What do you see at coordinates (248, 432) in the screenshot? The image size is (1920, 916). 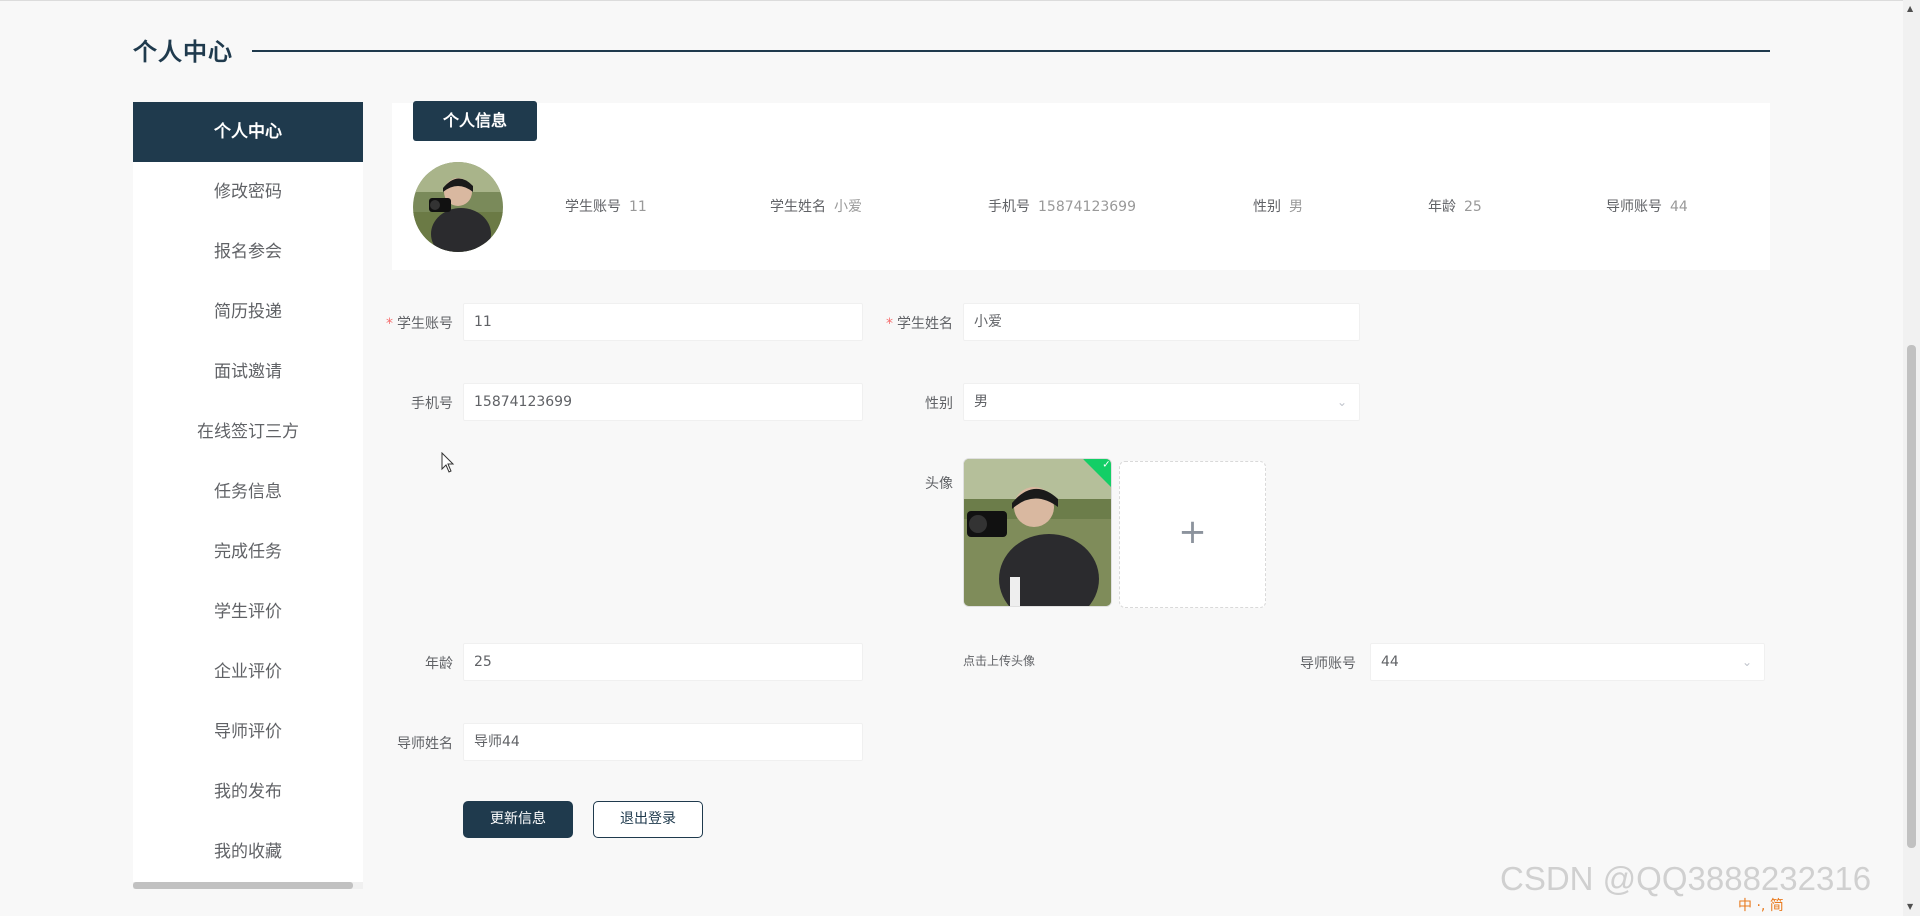 I see `sidebar-item-online-agreement: 在线签订三方` at bounding box center [248, 432].